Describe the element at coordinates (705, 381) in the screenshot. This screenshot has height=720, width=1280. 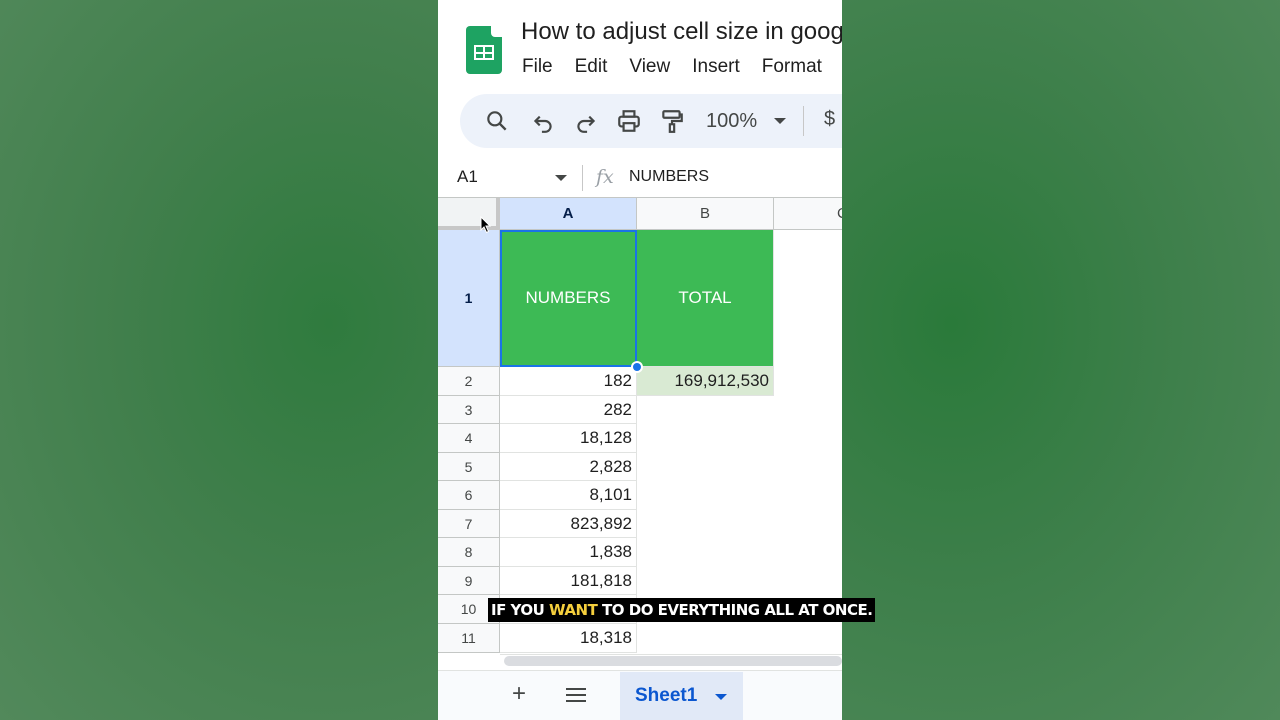
I see `cell-b2-total: 169,912,530` at that location.